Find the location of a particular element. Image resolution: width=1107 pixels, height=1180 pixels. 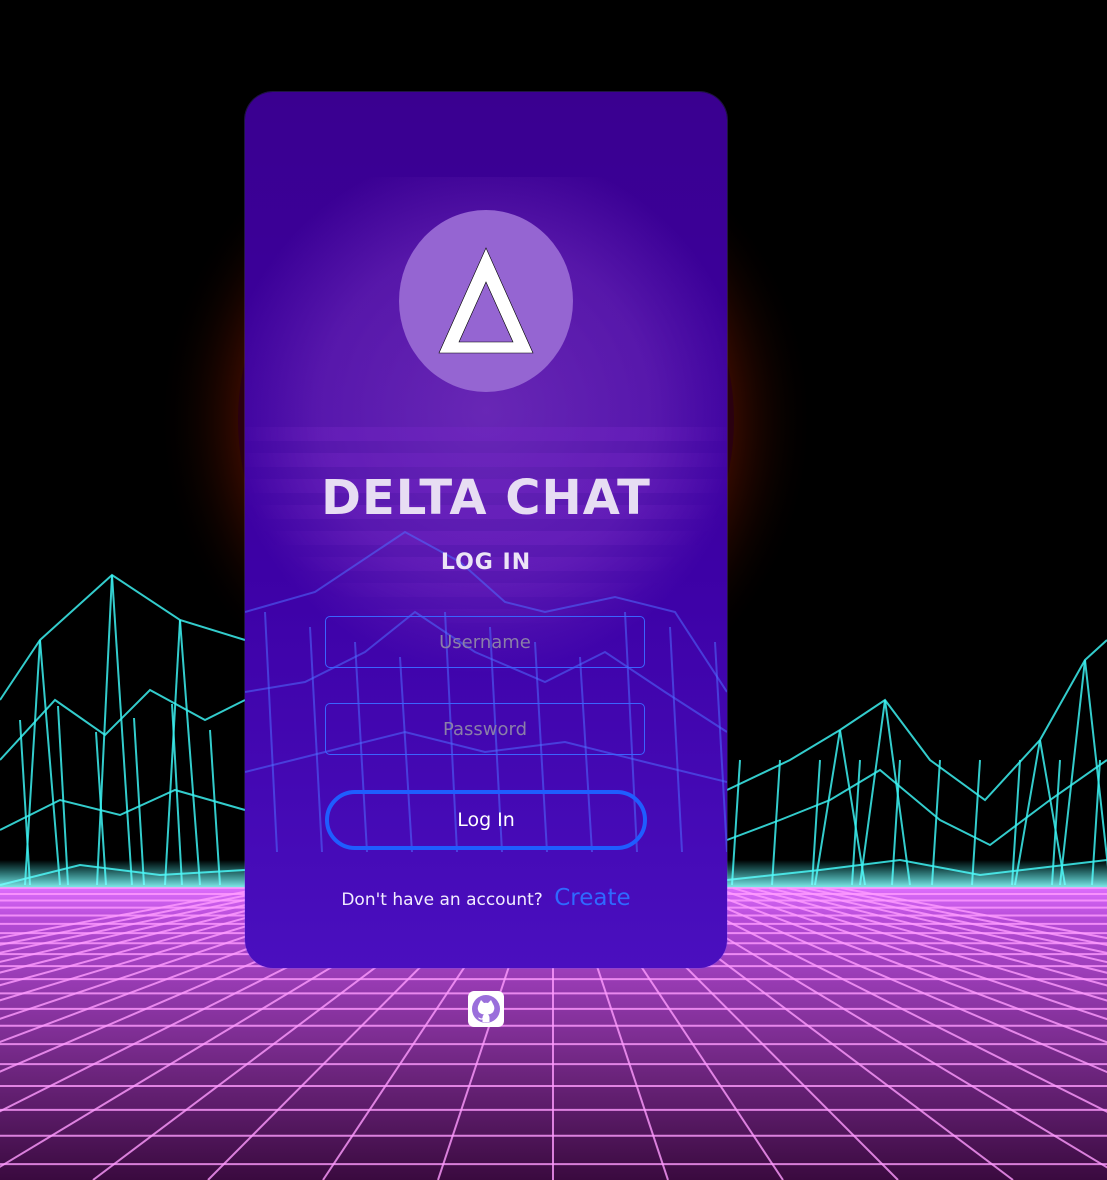

github-icon is located at coordinates (486, 1009).